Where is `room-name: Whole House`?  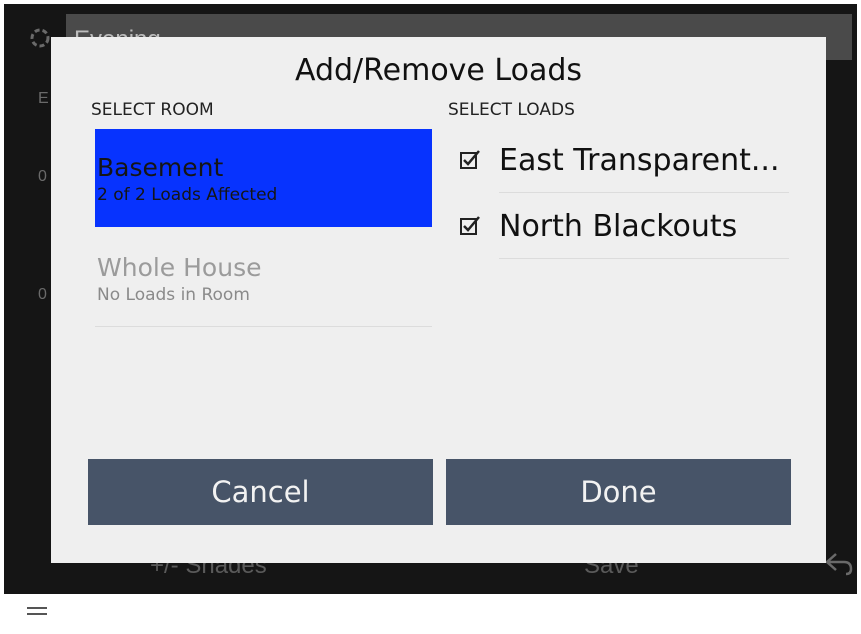
room-name: Whole House is located at coordinates (179, 267).